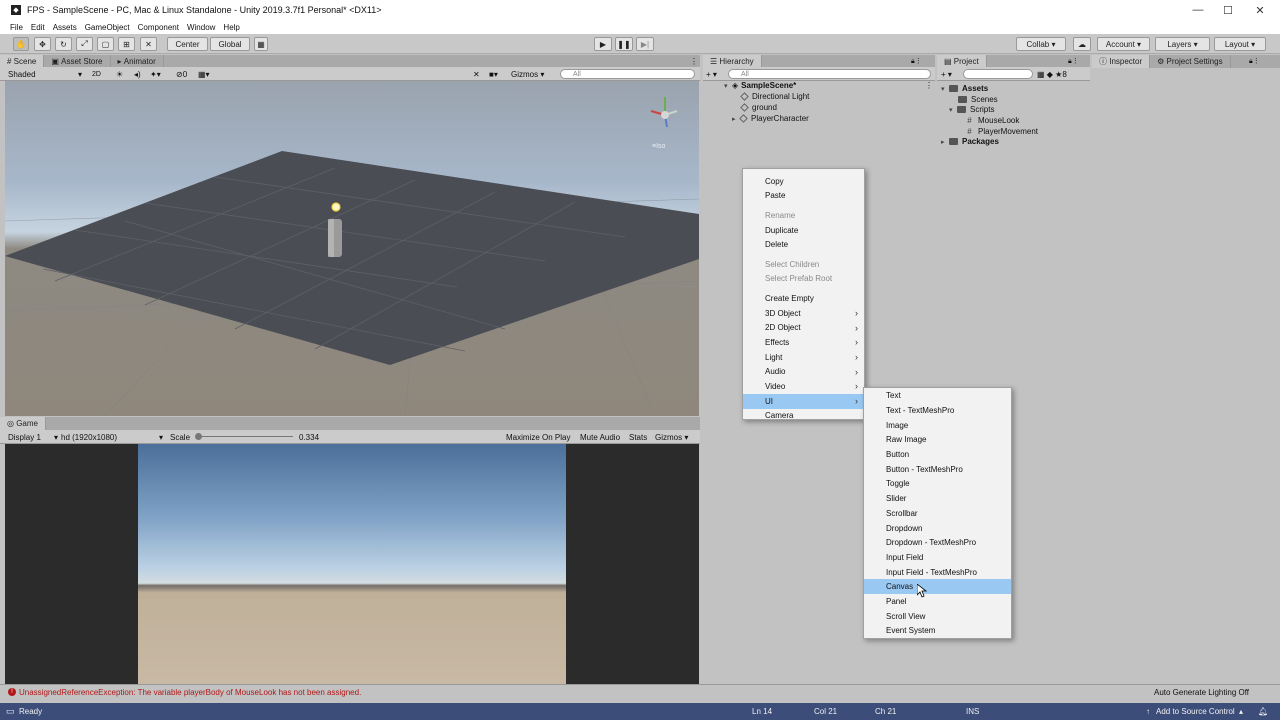 The image size is (1280, 720). Describe the element at coordinates (664, 112) in the screenshot. I see `orientation-gizmo` at that location.